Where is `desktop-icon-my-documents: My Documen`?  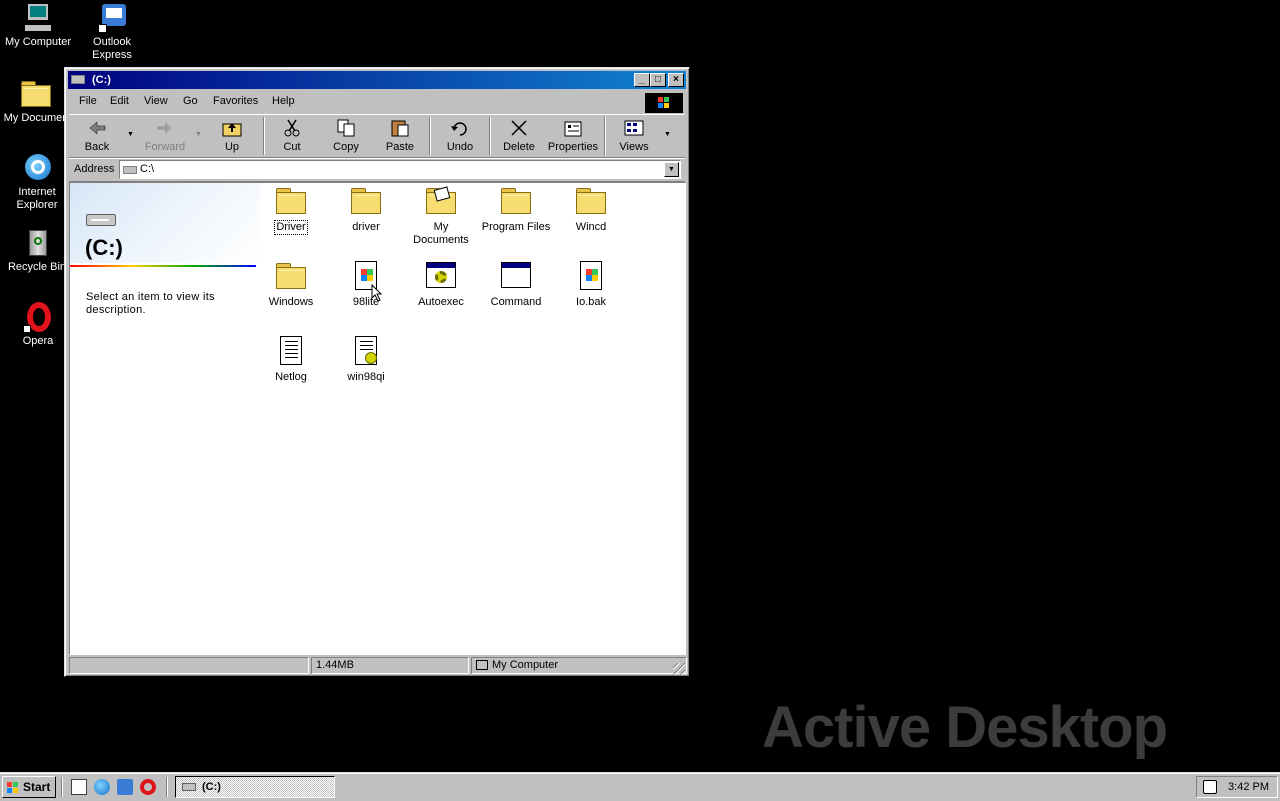 desktop-icon-my-documents: My Documen is located at coordinates (37, 101).